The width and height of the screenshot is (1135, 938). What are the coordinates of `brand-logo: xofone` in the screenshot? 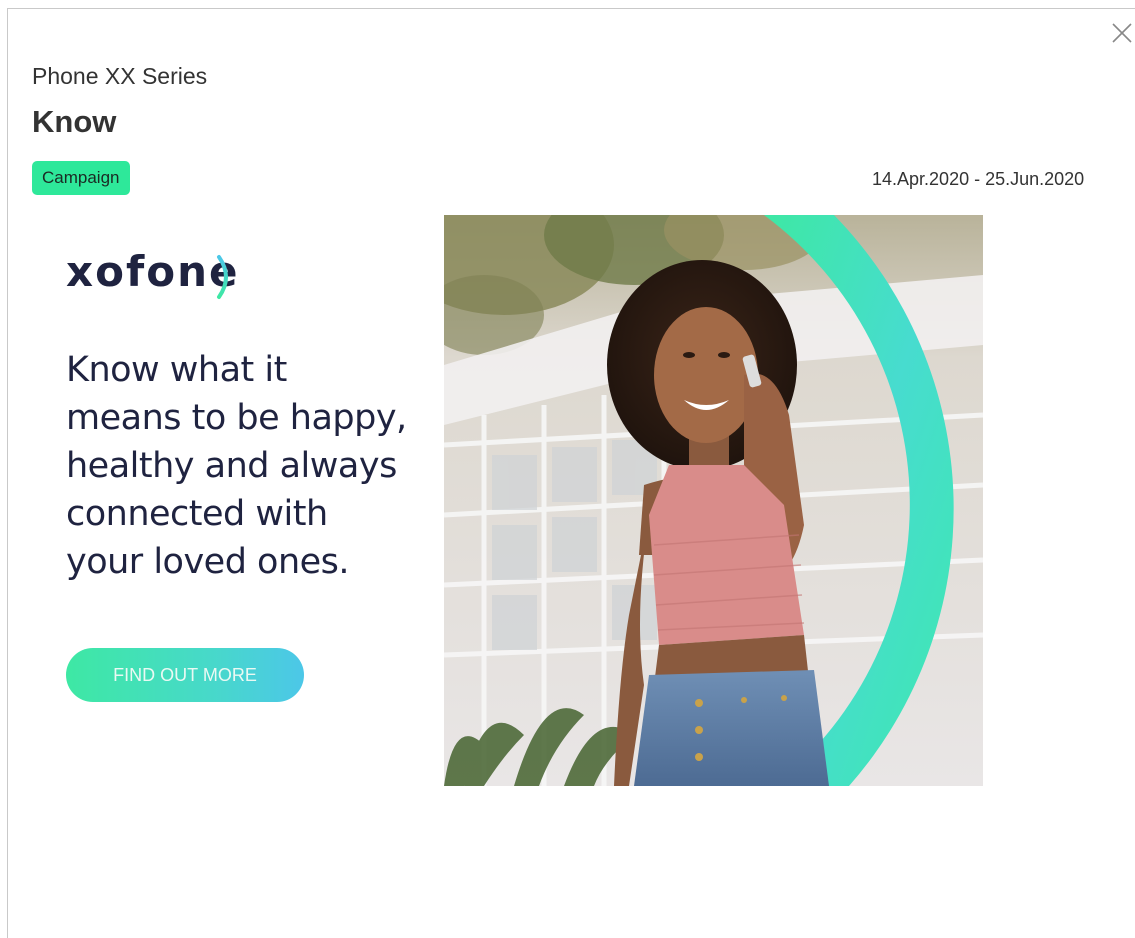 It's located at (152, 271).